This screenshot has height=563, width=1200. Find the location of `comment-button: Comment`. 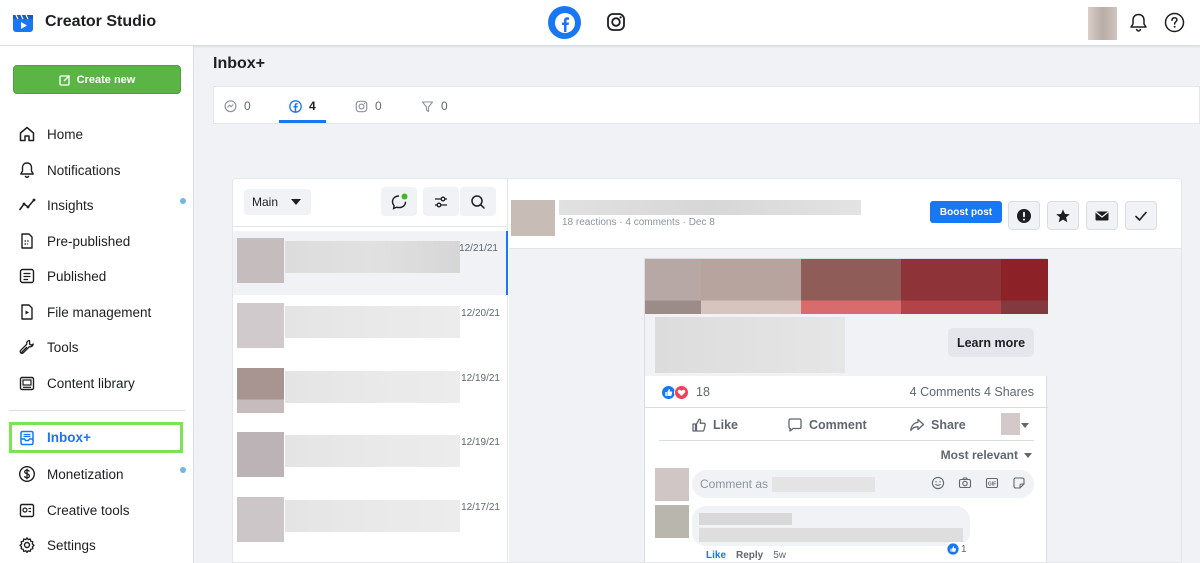

comment-button: Comment is located at coordinates (827, 425).